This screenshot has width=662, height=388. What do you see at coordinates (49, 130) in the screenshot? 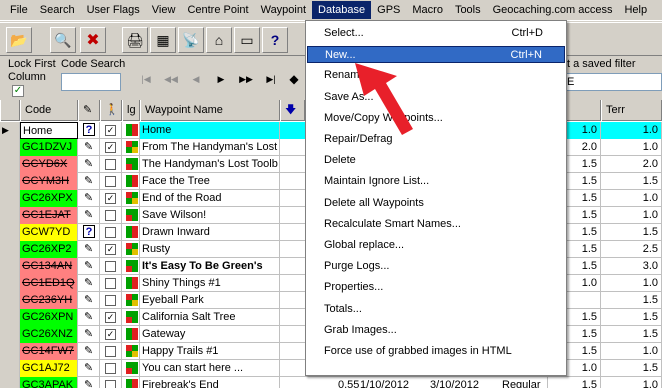
I see `waypoint-code-cell: Home` at bounding box center [49, 130].